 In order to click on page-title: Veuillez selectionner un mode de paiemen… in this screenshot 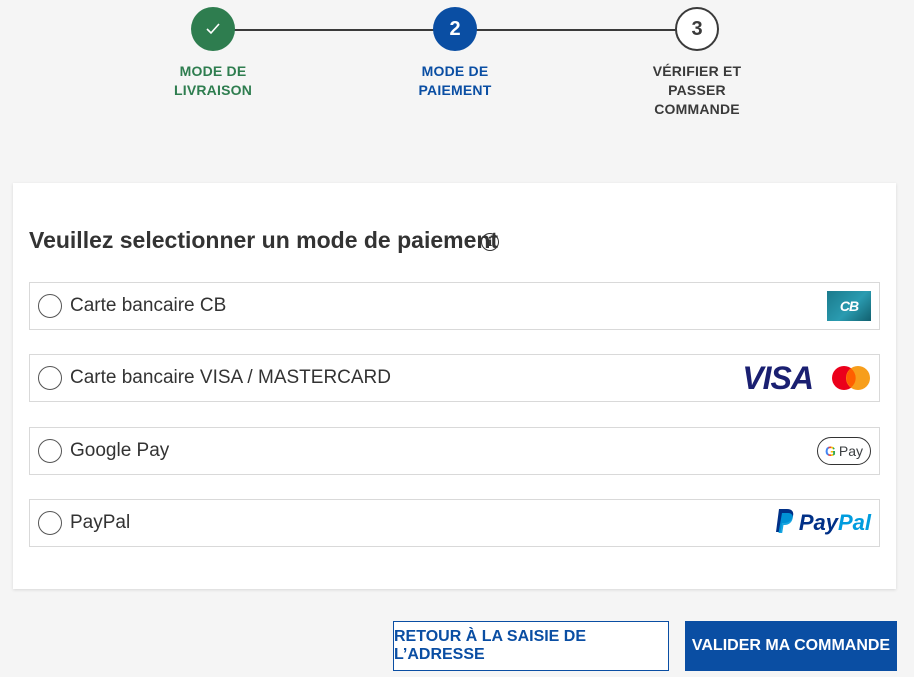, I will do `click(264, 240)`.